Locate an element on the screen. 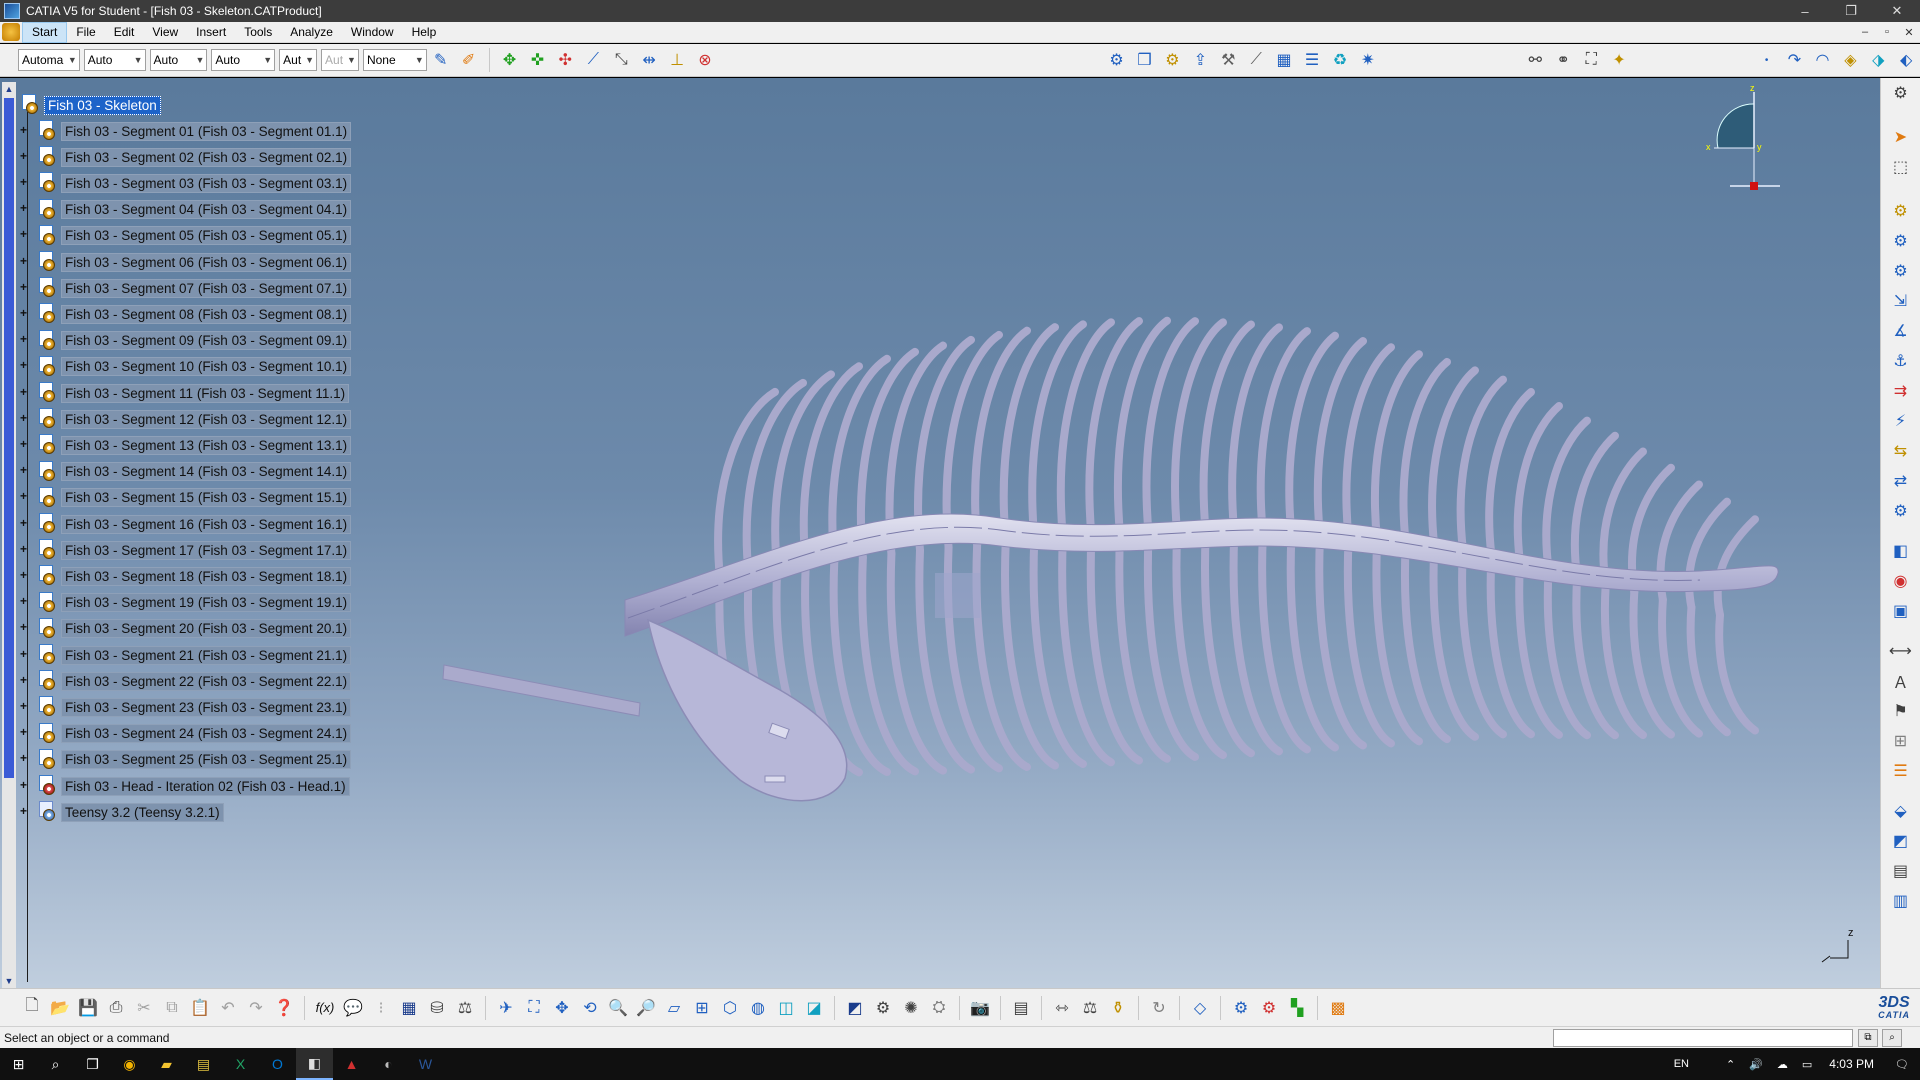  menu-help: Help is located at coordinates (424, 32).